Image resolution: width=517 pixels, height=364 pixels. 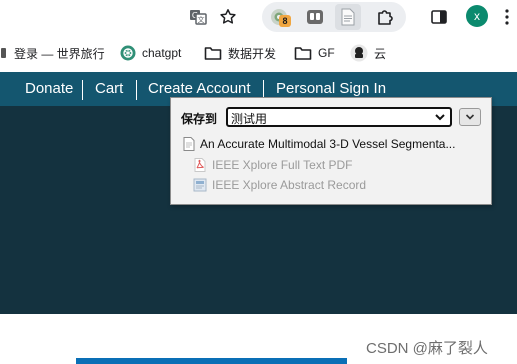 I want to click on bookmark-world-travel: 登录 — 世界旅行, so click(x=52, y=53).